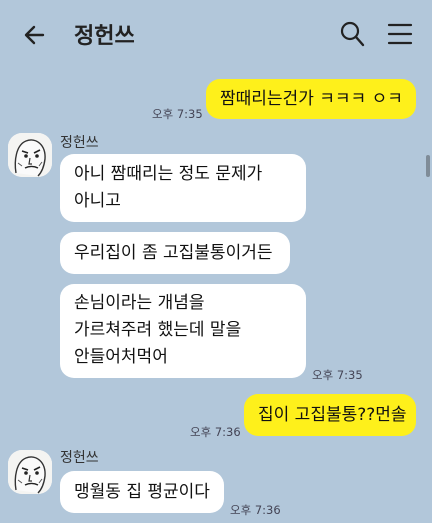 Image resolution: width=432 pixels, height=523 pixels. Describe the element at coordinates (104, 36) in the screenshot. I see `chat-title: 정헌쓰` at that location.